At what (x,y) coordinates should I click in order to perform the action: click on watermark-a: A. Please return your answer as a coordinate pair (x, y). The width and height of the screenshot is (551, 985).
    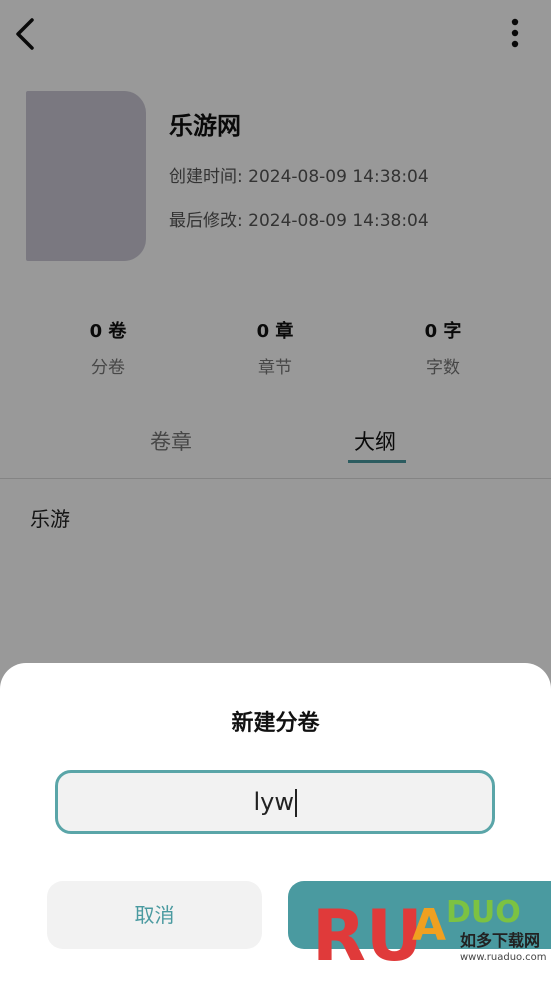
    Looking at the image, I should click on (429, 925).